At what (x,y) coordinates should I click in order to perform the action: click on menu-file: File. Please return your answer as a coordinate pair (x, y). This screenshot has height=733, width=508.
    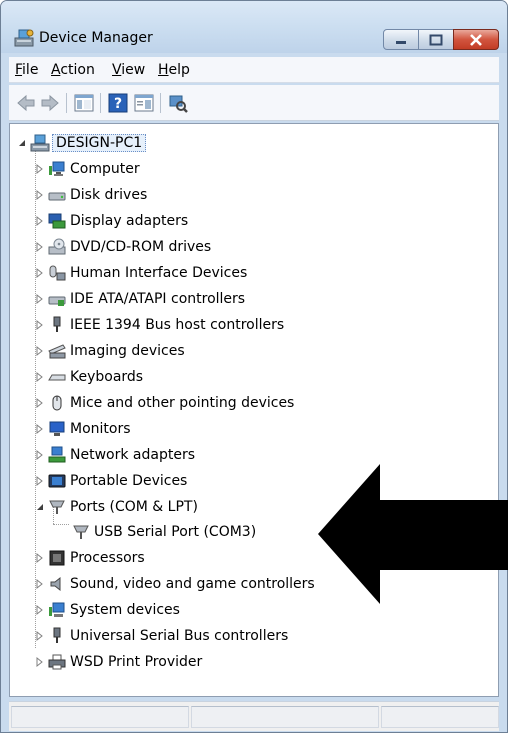
    Looking at the image, I should click on (26, 70).